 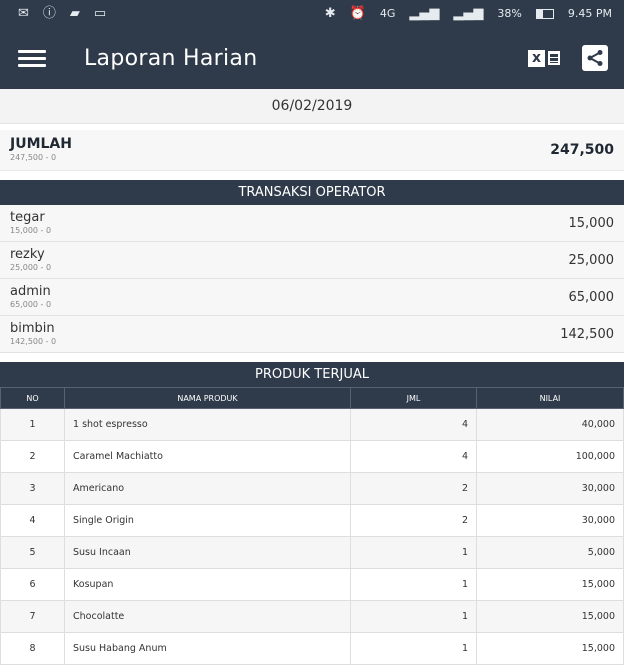 I want to click on product-name: Single Origin, so click(x=207, y=520).